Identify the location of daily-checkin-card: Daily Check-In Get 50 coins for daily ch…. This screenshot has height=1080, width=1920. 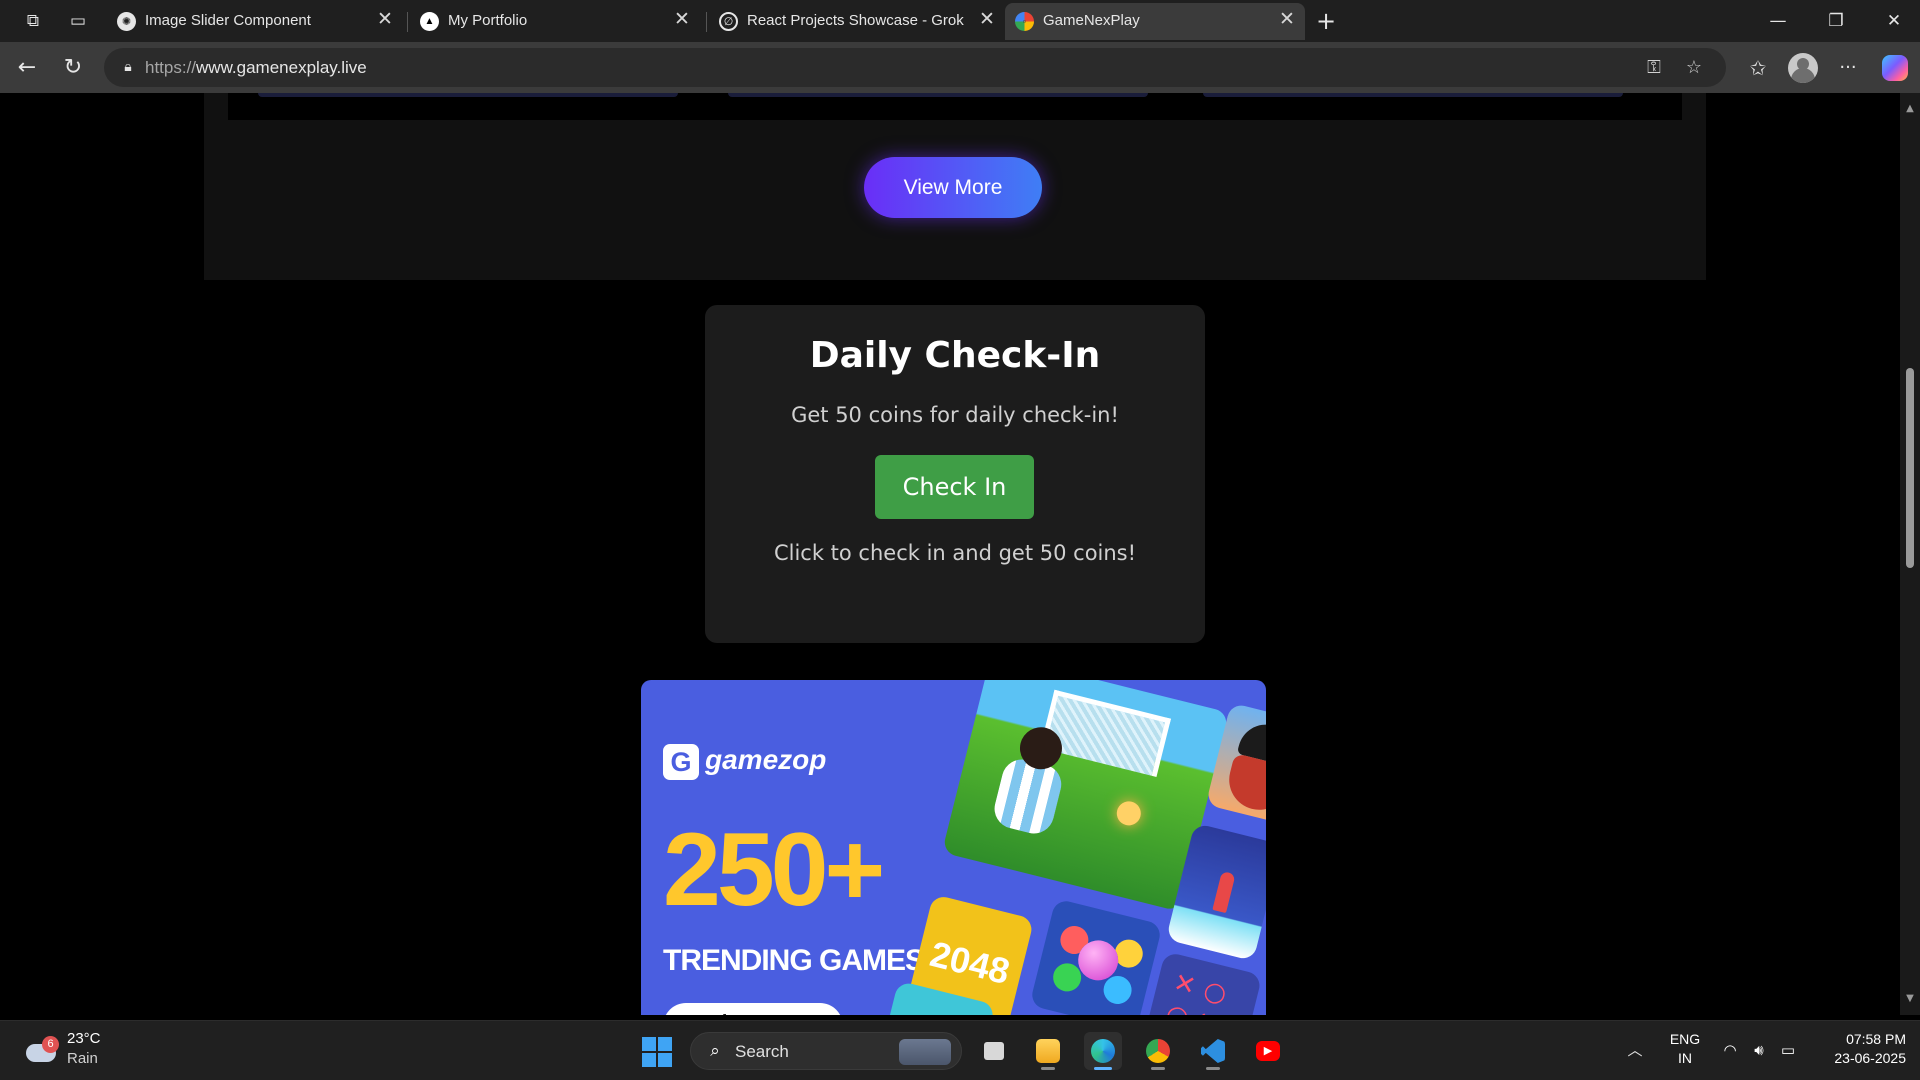
(955, 474).